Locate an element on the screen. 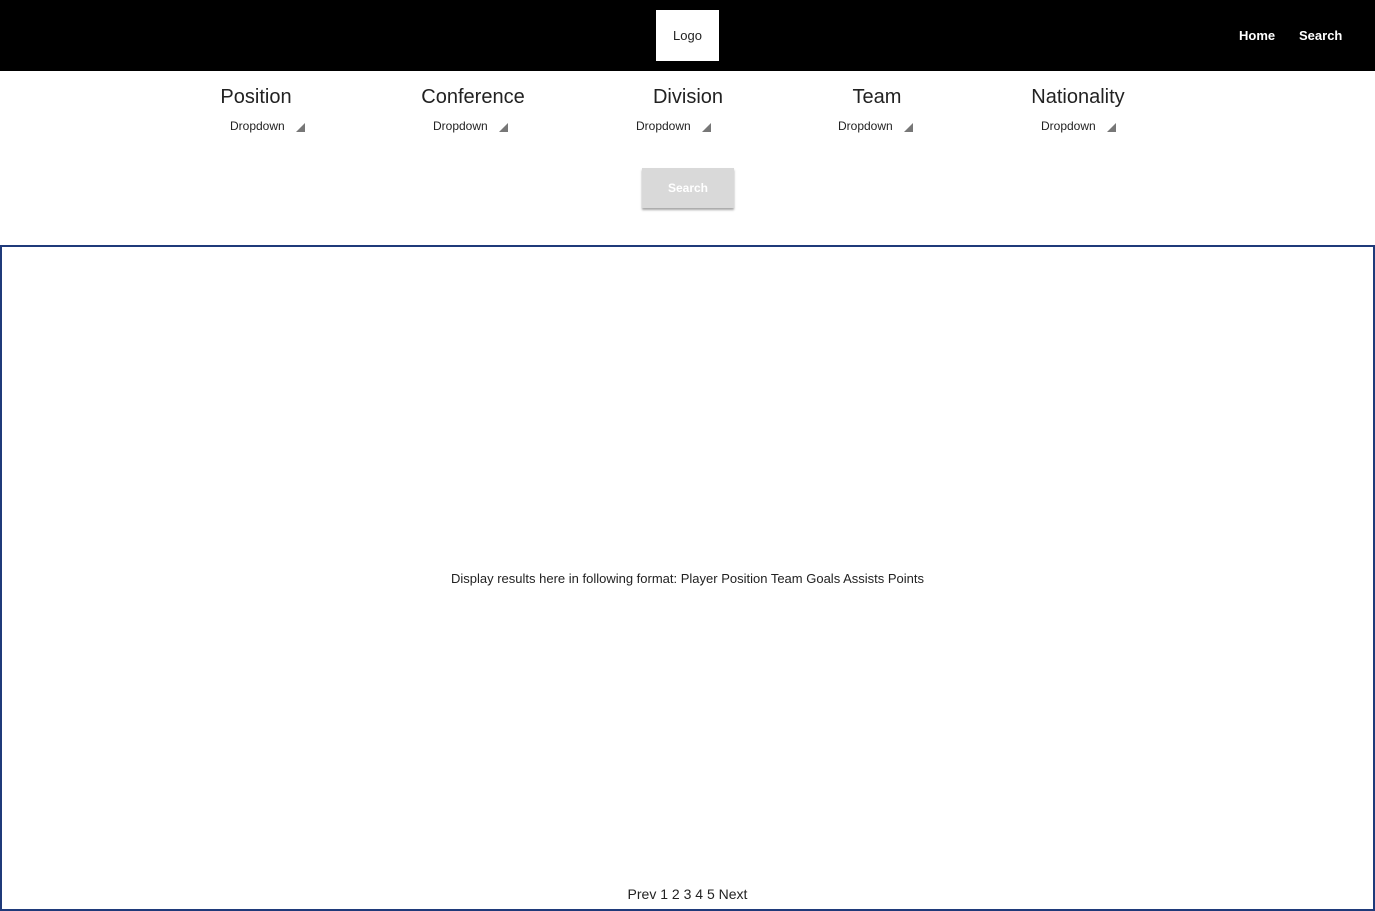  logo: Logo is located at coordinates (687, 35).